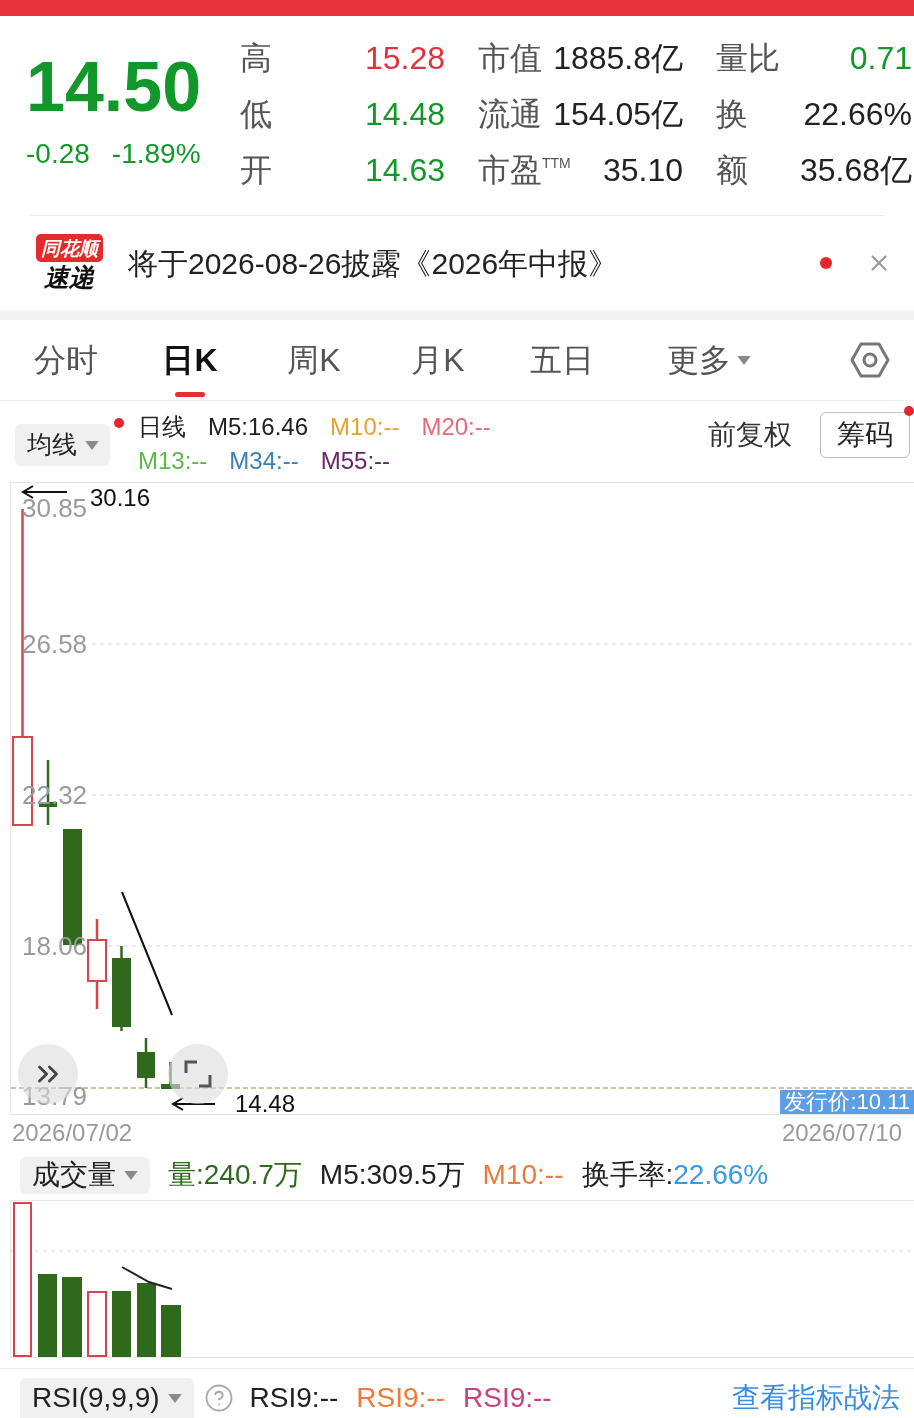 This screenshot has width=914, height=1418. Describe the element at coordinates (256, 170) in the screenshot. I see `stat-label: 开` at that location.